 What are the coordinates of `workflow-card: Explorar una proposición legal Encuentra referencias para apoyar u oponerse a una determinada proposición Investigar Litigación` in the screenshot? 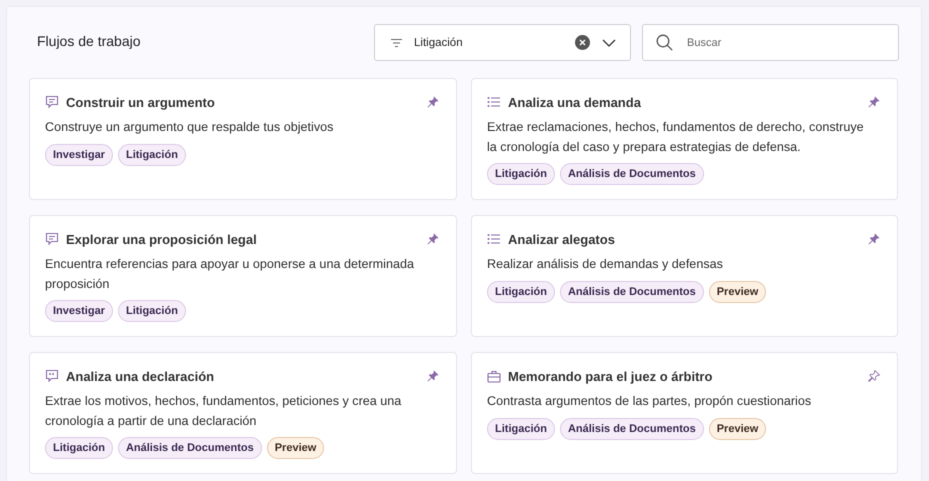 It's located at (243, 276).